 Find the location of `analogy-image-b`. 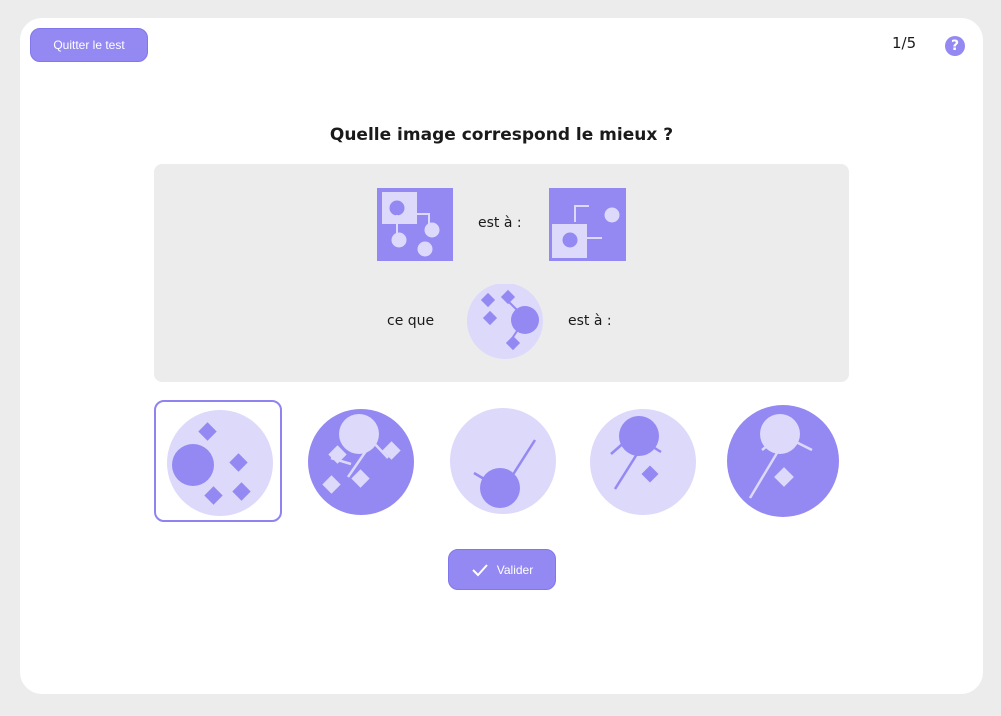

analogy-image-b is located at coordinates (587, 224).